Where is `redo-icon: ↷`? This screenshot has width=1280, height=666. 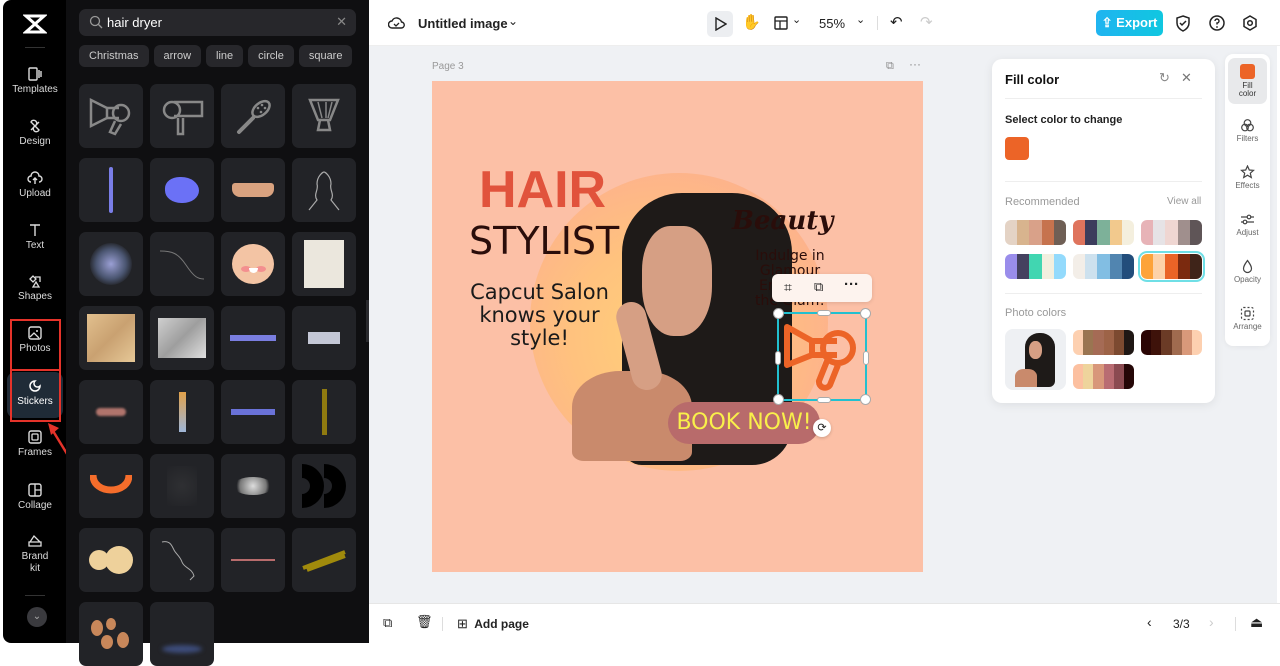 redo-icon: ↷ is located at coordinates (926, 22).